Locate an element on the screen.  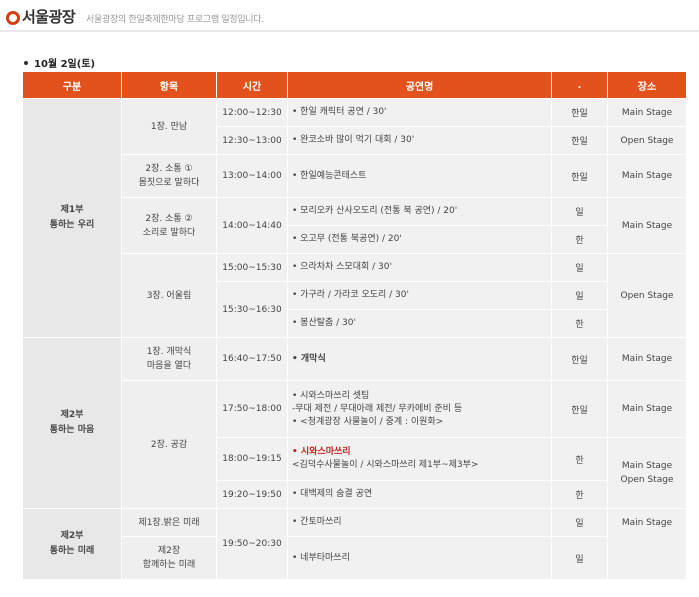
performance-cell: • 봉산탈춤 / 30' is located at coordinates (419, 323).